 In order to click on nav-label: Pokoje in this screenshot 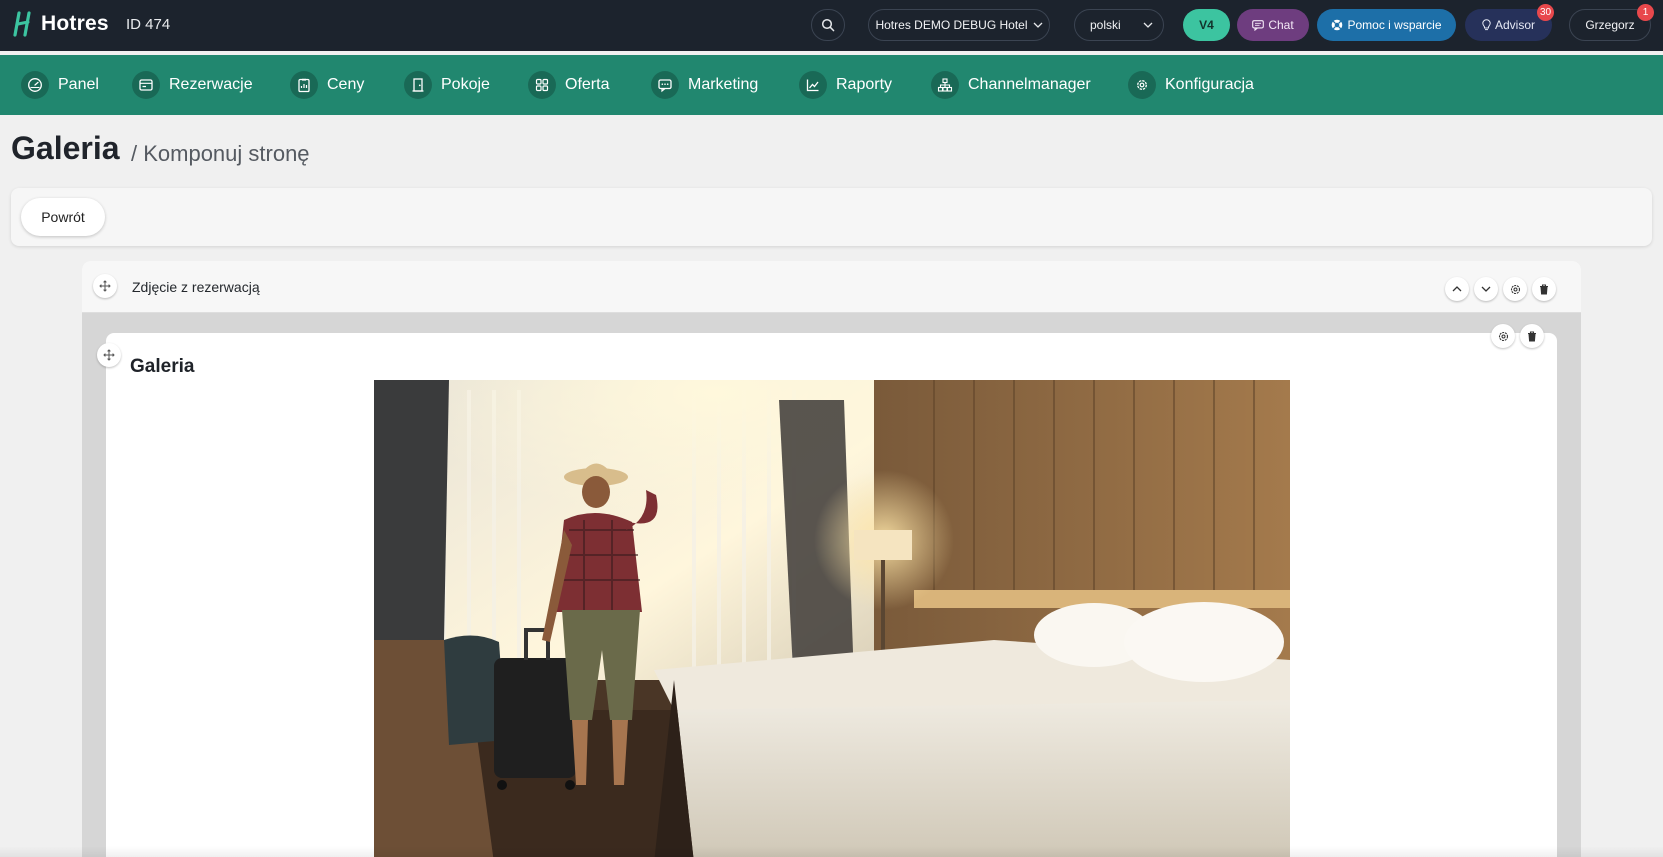, I will do `click(465, 84)`.